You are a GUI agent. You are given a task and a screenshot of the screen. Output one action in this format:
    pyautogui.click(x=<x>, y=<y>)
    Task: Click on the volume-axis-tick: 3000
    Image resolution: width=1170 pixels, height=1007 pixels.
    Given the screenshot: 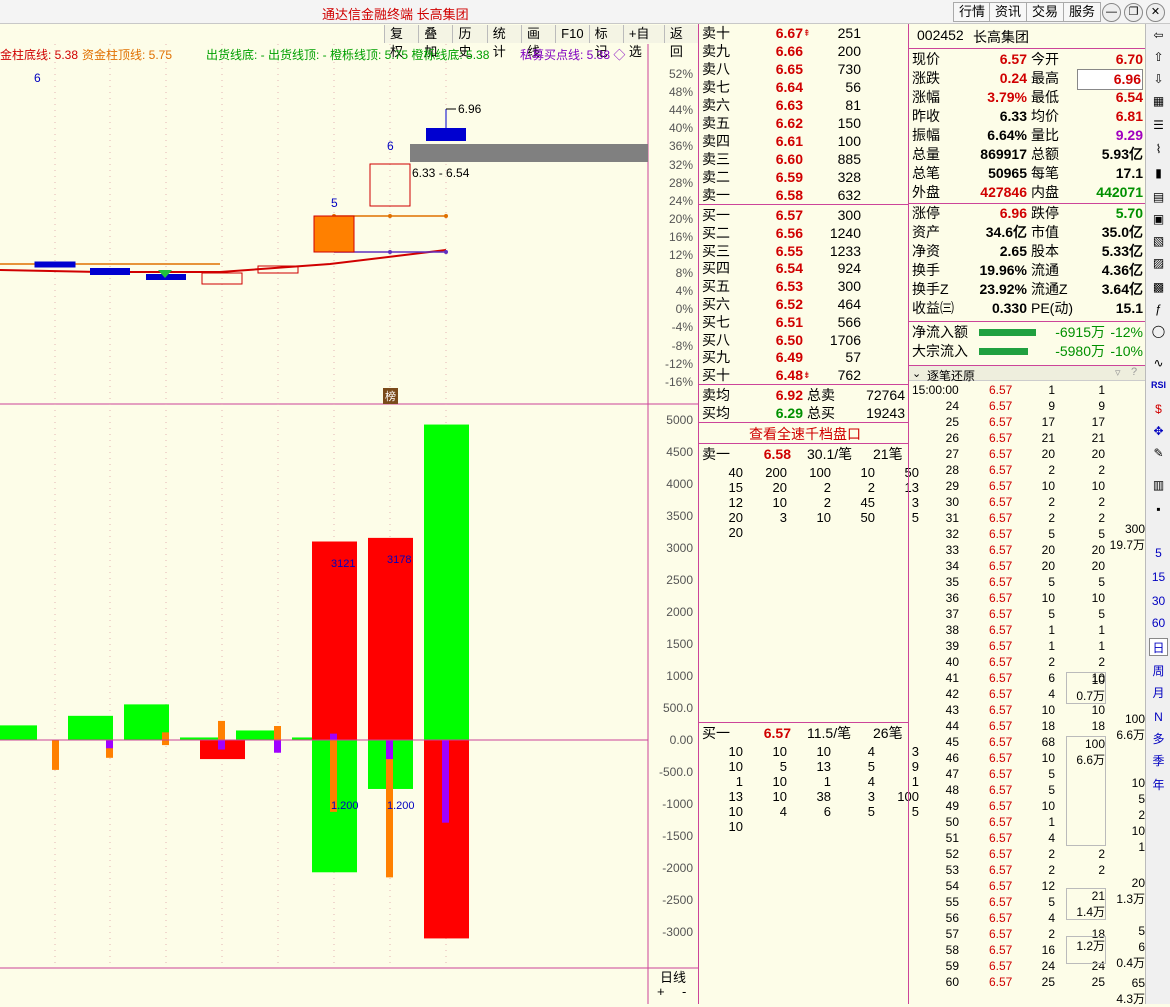 What is the action you would take?
    pyautogui.click(x=679, y=548)
    